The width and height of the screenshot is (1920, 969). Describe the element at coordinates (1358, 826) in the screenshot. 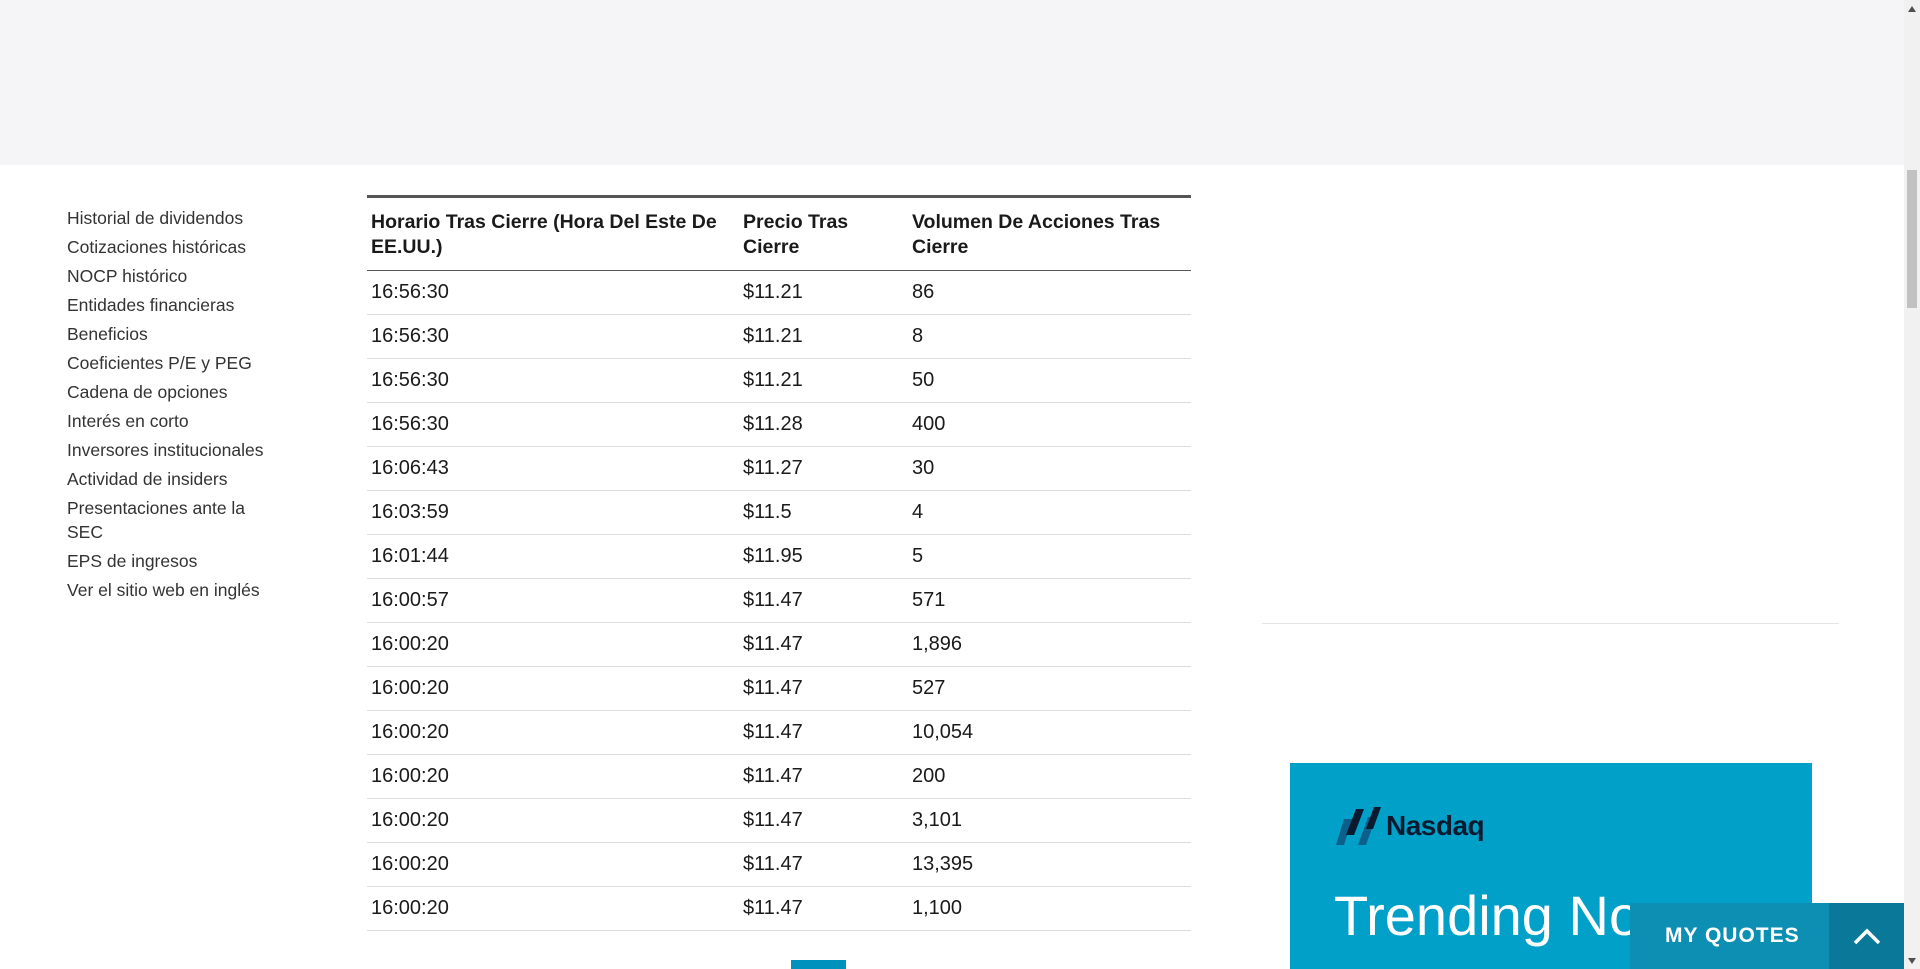

I see `nasdaq-logo-icon` at that location.